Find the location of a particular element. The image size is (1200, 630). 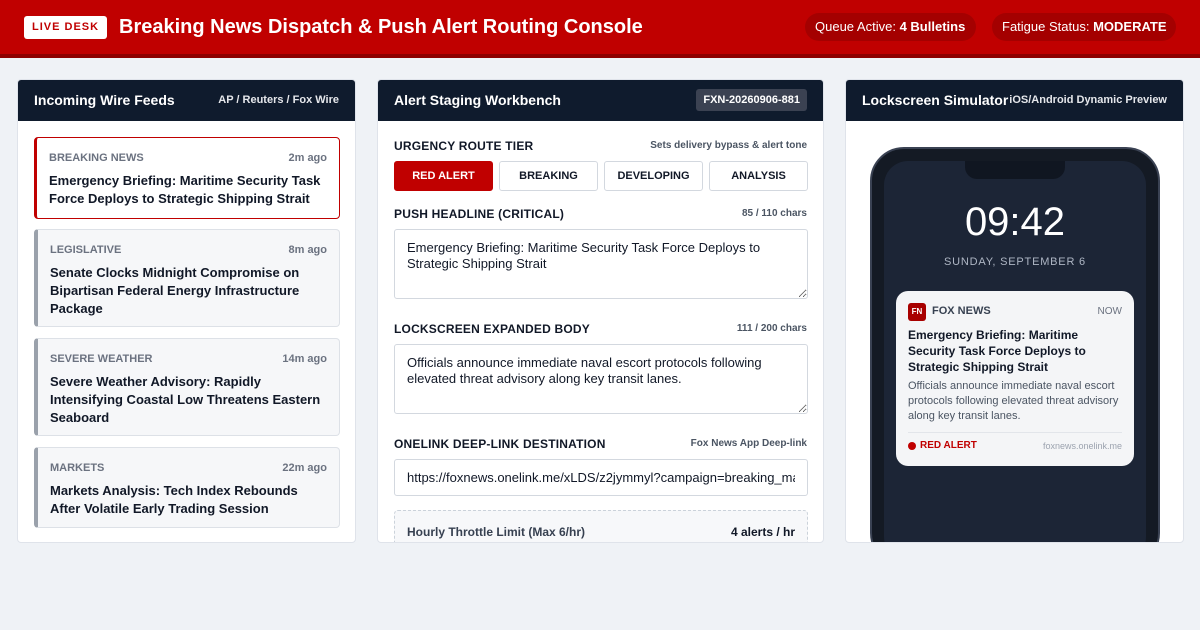

panel-title: Incoming Wire Feeds is located at coordinates (104, 100).